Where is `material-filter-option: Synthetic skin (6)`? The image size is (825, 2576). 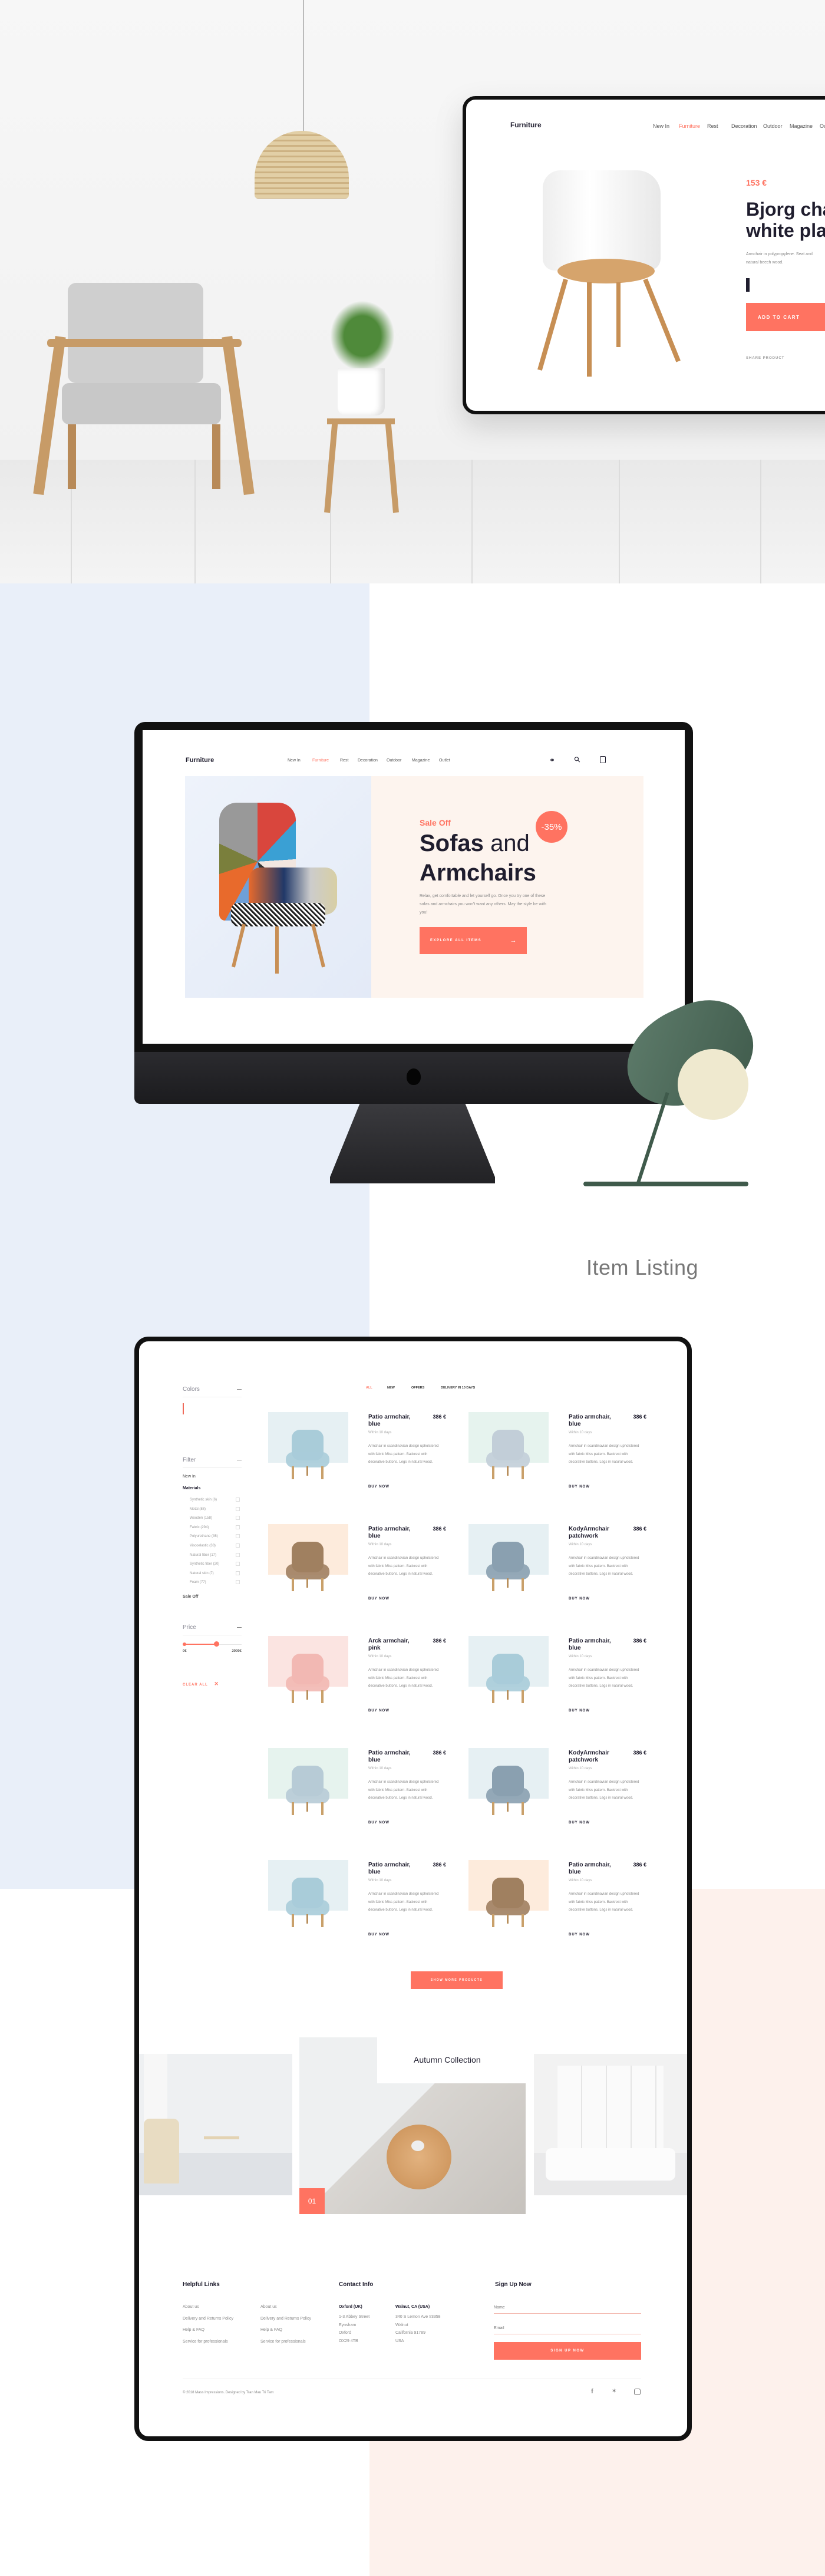 material-filter-option: Synthetic skin (6) is located at coordinates (215, 1500).